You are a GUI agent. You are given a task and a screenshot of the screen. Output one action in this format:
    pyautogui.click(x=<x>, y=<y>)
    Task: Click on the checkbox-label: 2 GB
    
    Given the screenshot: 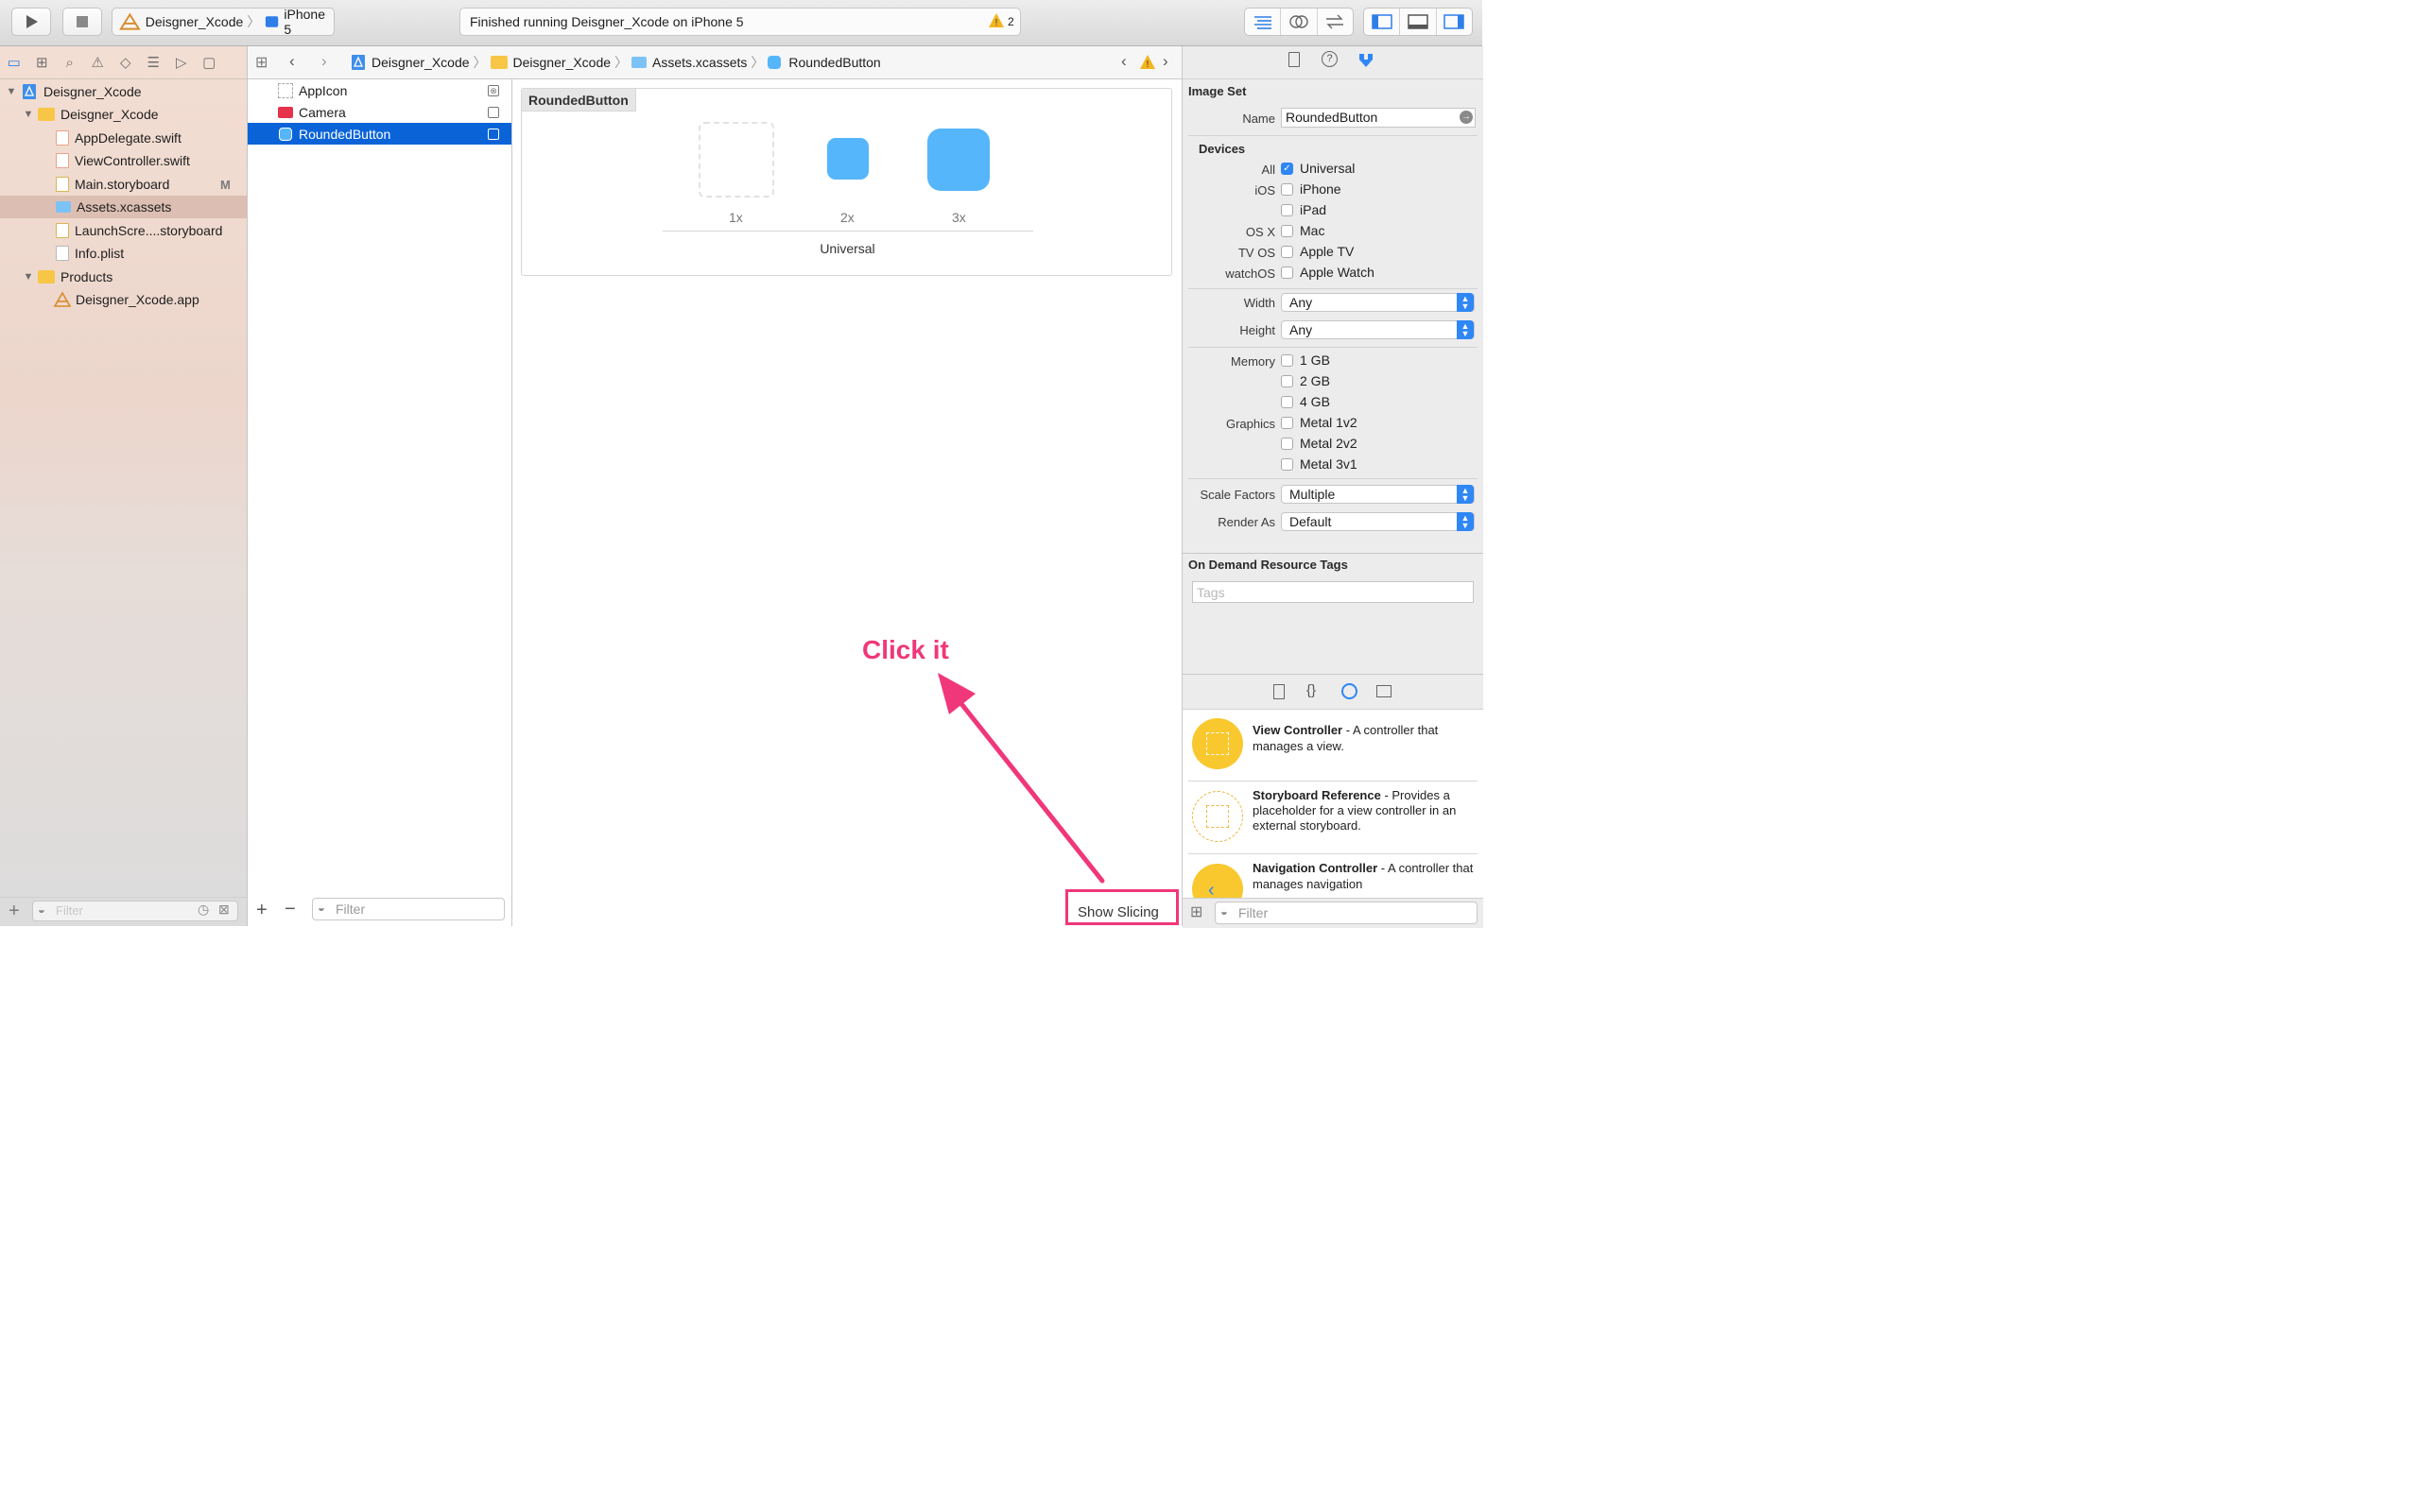 What is the action you would take?
    pyautogui.click(x=1315, y=380)
    